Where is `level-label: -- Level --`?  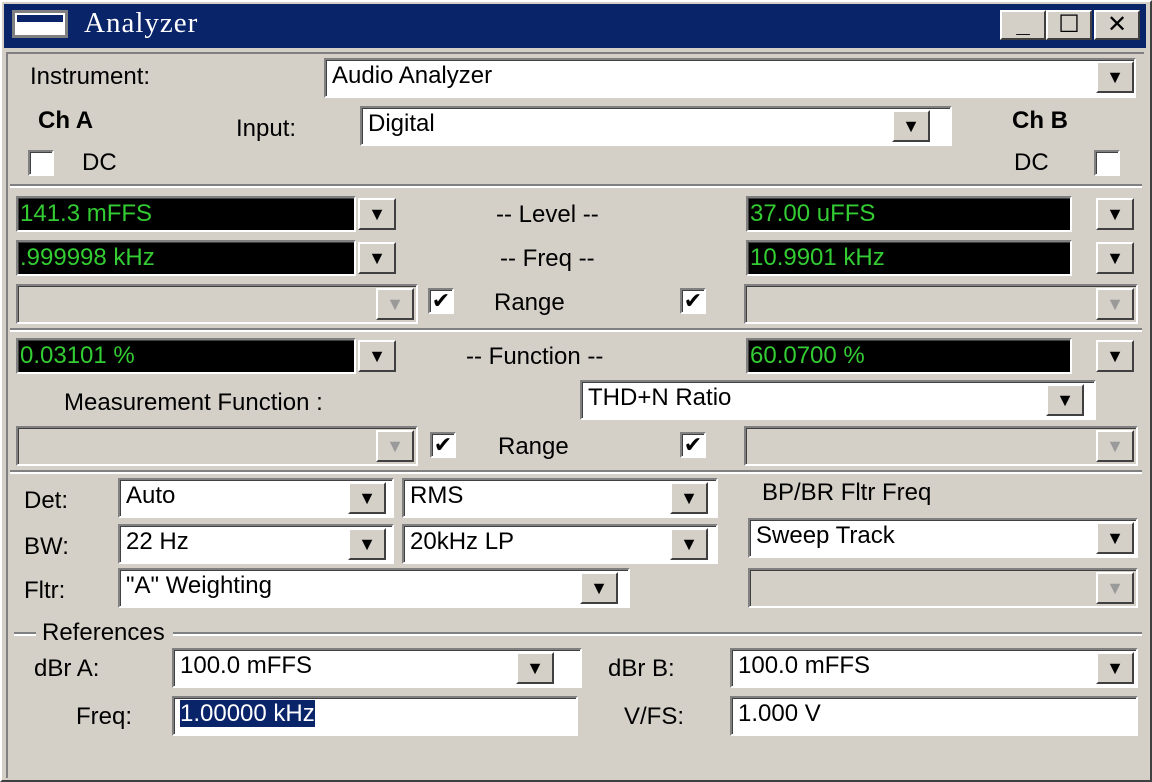 level-label: -- Level -- is located at coordinates (547, 214).